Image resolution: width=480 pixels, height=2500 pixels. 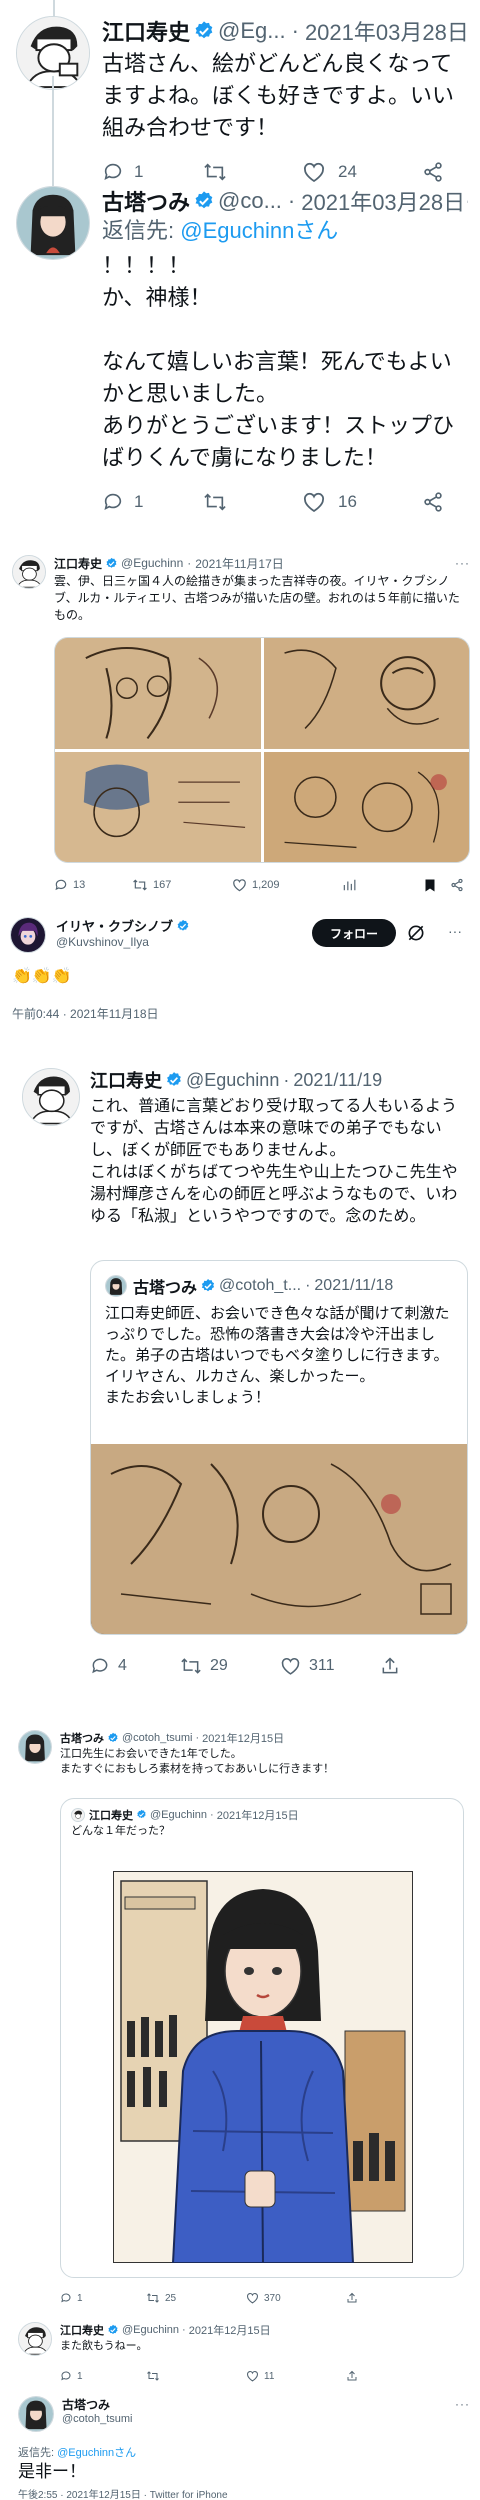 I want to click on like-button: 311, so click(x=330, y=1666).